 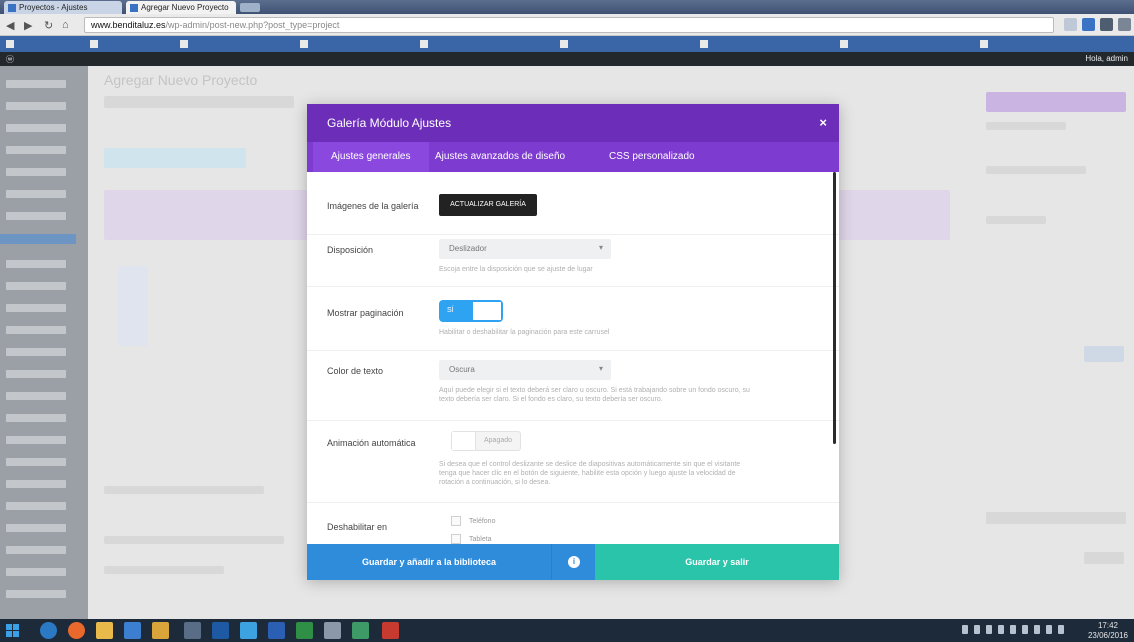 I want to click on sidebar-item-active, so click(x=38, y=239).